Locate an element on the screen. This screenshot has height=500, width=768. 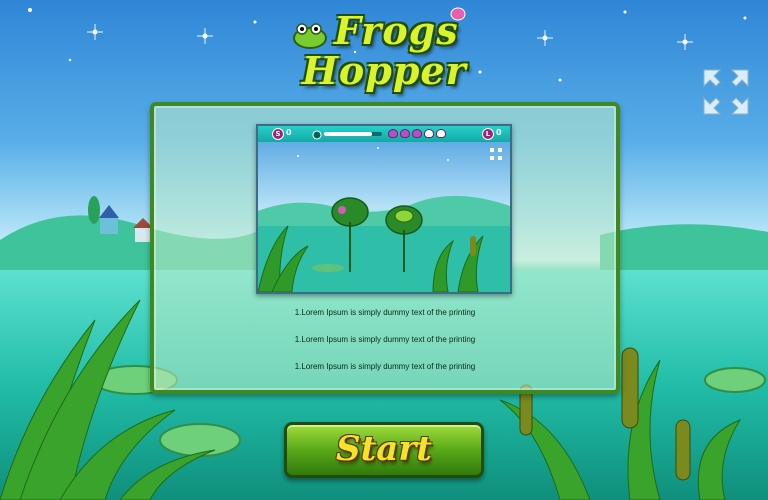
timer-bar is located at coordinates (353, 134).